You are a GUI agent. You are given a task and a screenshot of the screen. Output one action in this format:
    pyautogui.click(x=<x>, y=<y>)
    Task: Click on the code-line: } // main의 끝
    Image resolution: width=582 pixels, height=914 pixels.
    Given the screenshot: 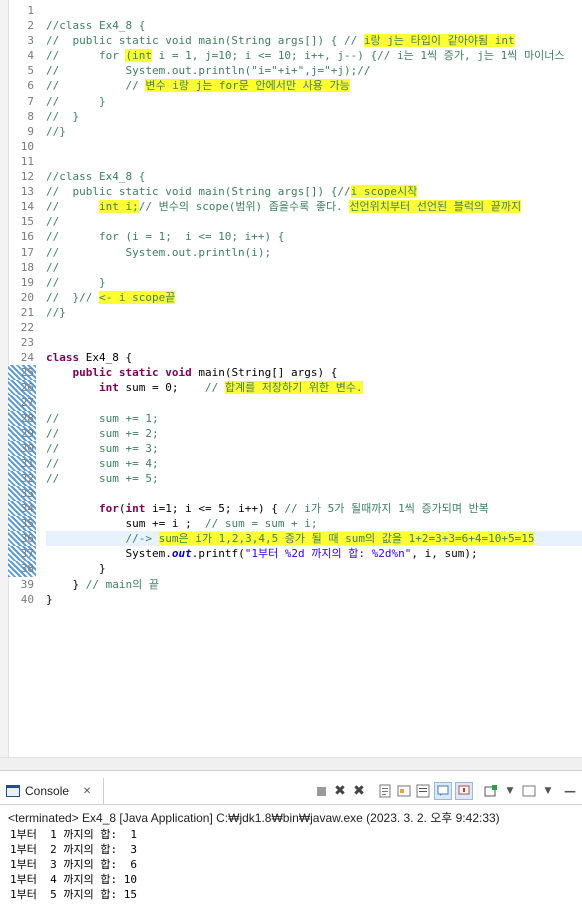 What is the action you would take?
    pyautogui.click(x=314, y=584)
    